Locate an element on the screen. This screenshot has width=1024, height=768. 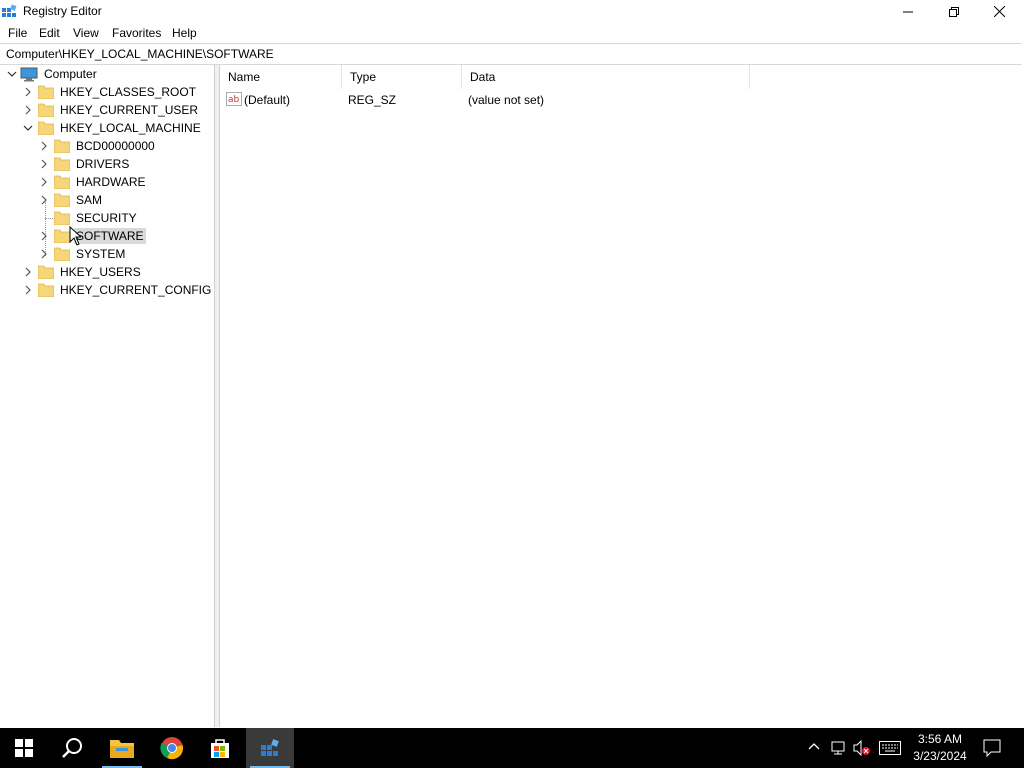
chrome-icon is located at coordinates (171, 748).